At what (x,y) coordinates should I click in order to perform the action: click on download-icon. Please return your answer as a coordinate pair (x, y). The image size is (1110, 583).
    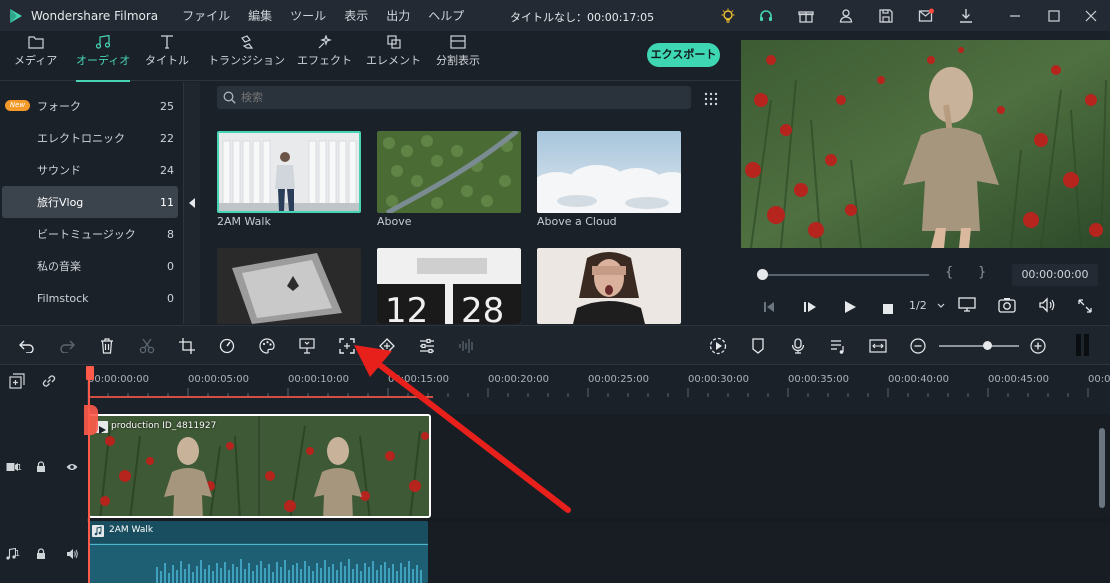
    Looking at the image, I should click on (966, 16).